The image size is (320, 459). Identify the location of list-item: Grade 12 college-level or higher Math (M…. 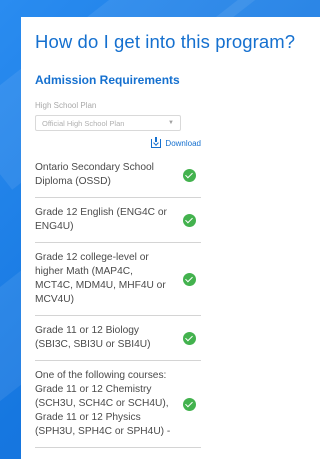
(118, 279).